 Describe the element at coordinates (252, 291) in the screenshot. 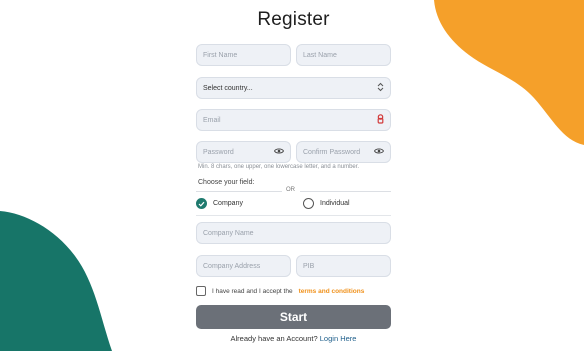

I see `terms-text: I have read and I accept the` at that location.